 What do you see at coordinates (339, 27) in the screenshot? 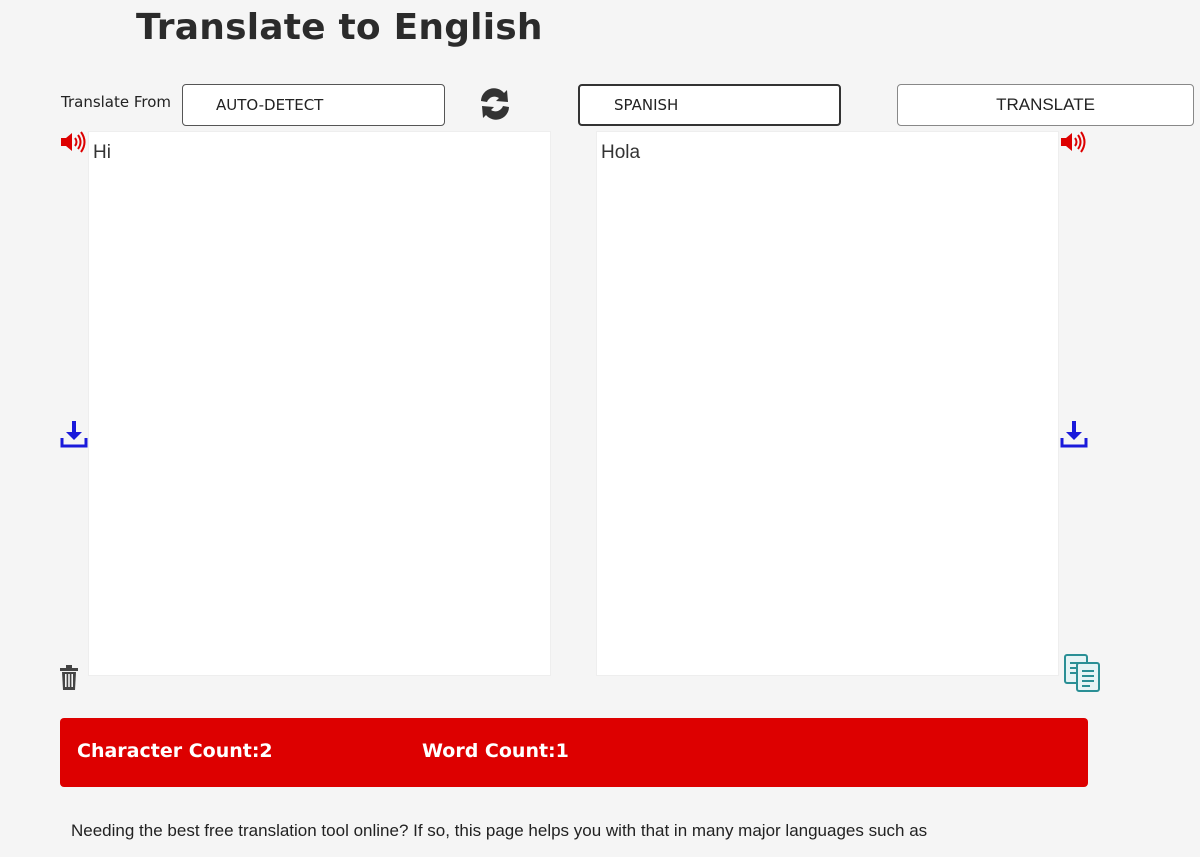
I see `page-title: Translate to English` at bounding box center [339, 27].